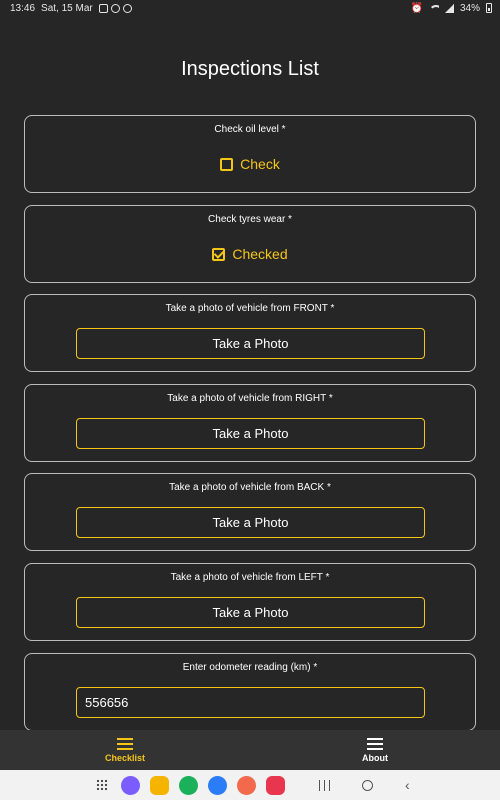 The height and width of the screenshot is (800, 500). I want to click on signal-icon, so click(449, 8).